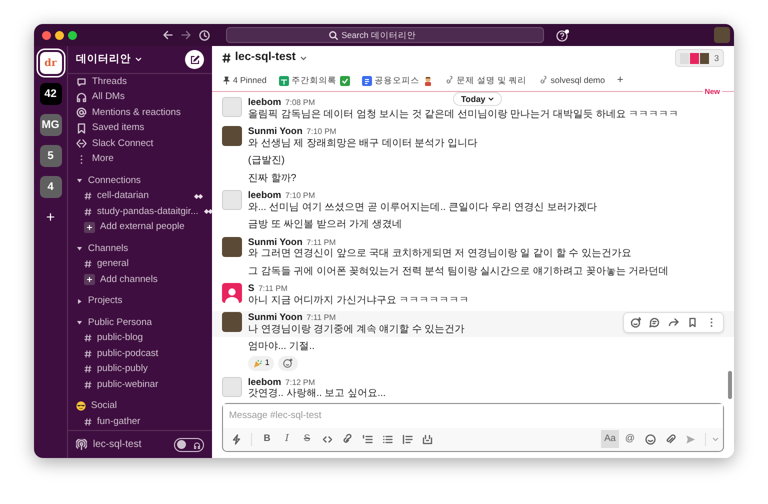  Describe the element at coordinates (314, 80) in the screenshot. I see `bookmark-link: 주간회의록` at that location.